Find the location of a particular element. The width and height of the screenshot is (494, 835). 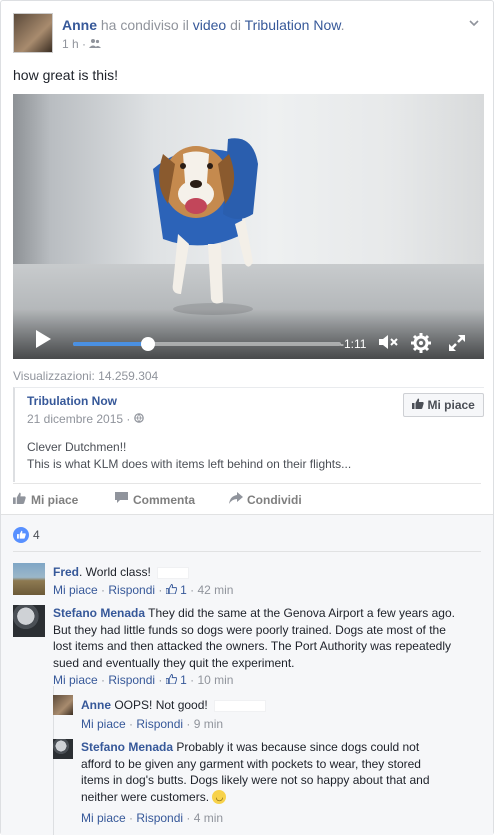

friends-icon is located at coordinates (95, 44).